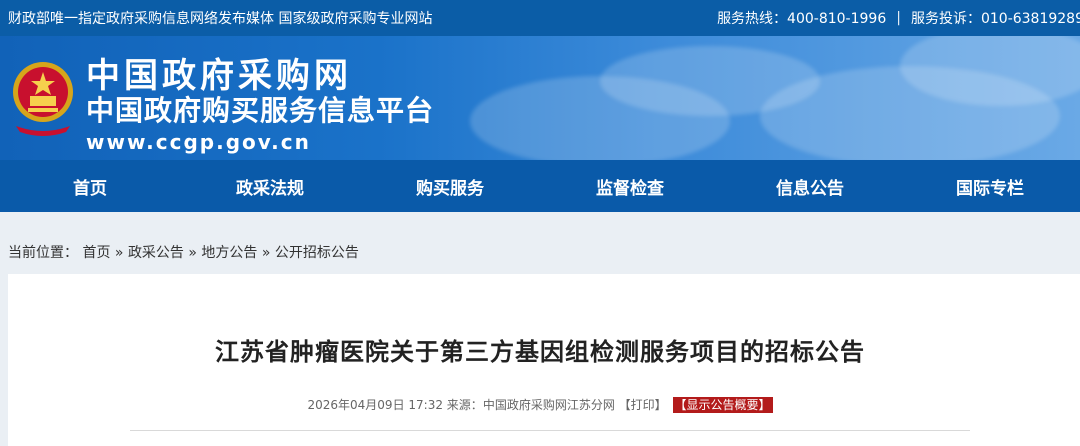 The width and height of the screenshot is (1080, 446). I want to click on article-title: 江苏省肿瘤医院关于第三方基因组检测服务项目的招标公告, so click(540, 352).